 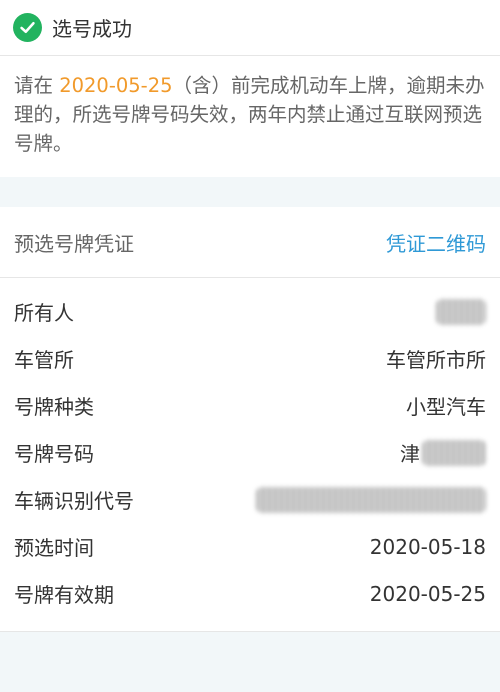 What do you see at coordinates (250, 358) in the screenshot?
I see `row-office: 车管所 车管所市所` at bounding box center [250, 358].